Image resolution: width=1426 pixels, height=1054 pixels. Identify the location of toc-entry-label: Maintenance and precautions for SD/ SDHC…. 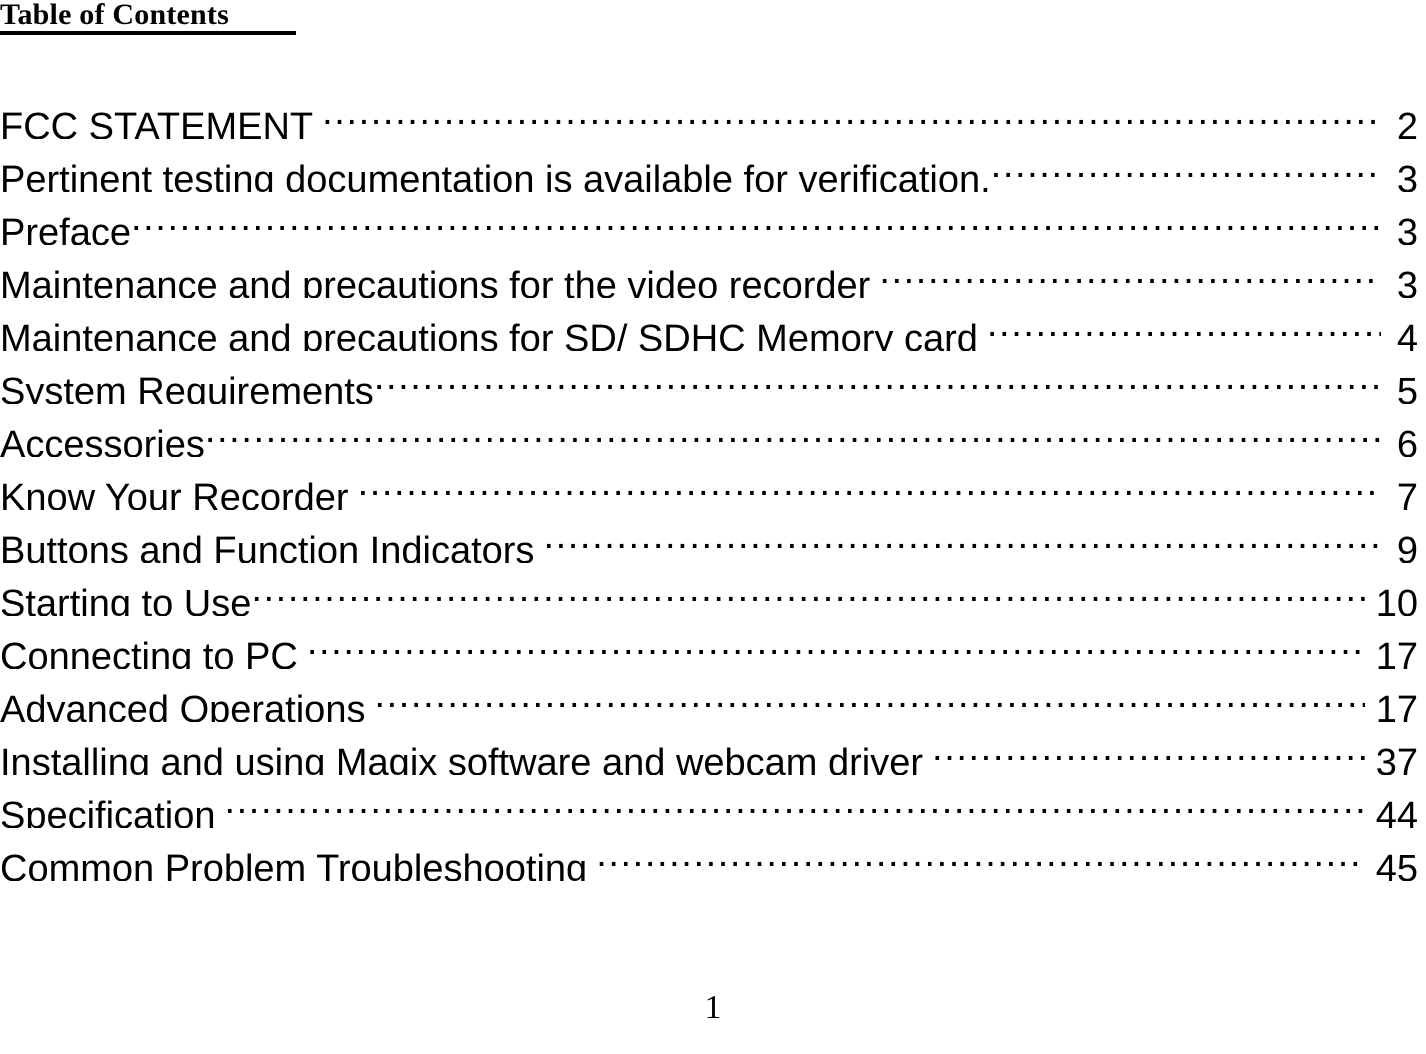
(489, 334).